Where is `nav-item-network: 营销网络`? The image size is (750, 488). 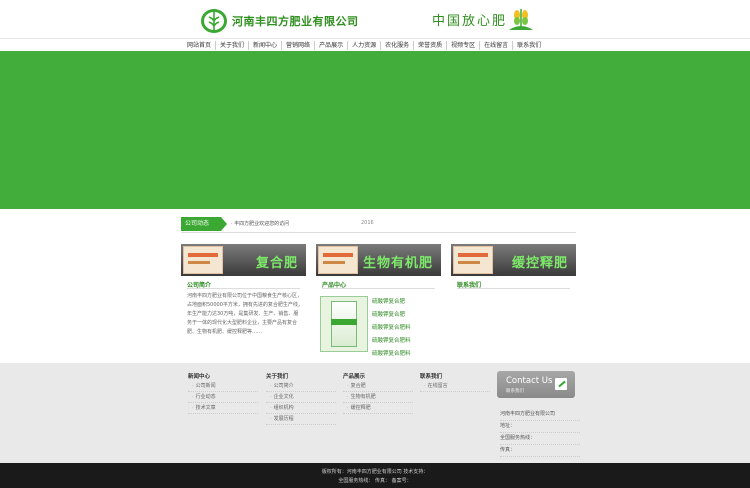 nav-item-network: 营销网络 is located at coordinates (299, 45).